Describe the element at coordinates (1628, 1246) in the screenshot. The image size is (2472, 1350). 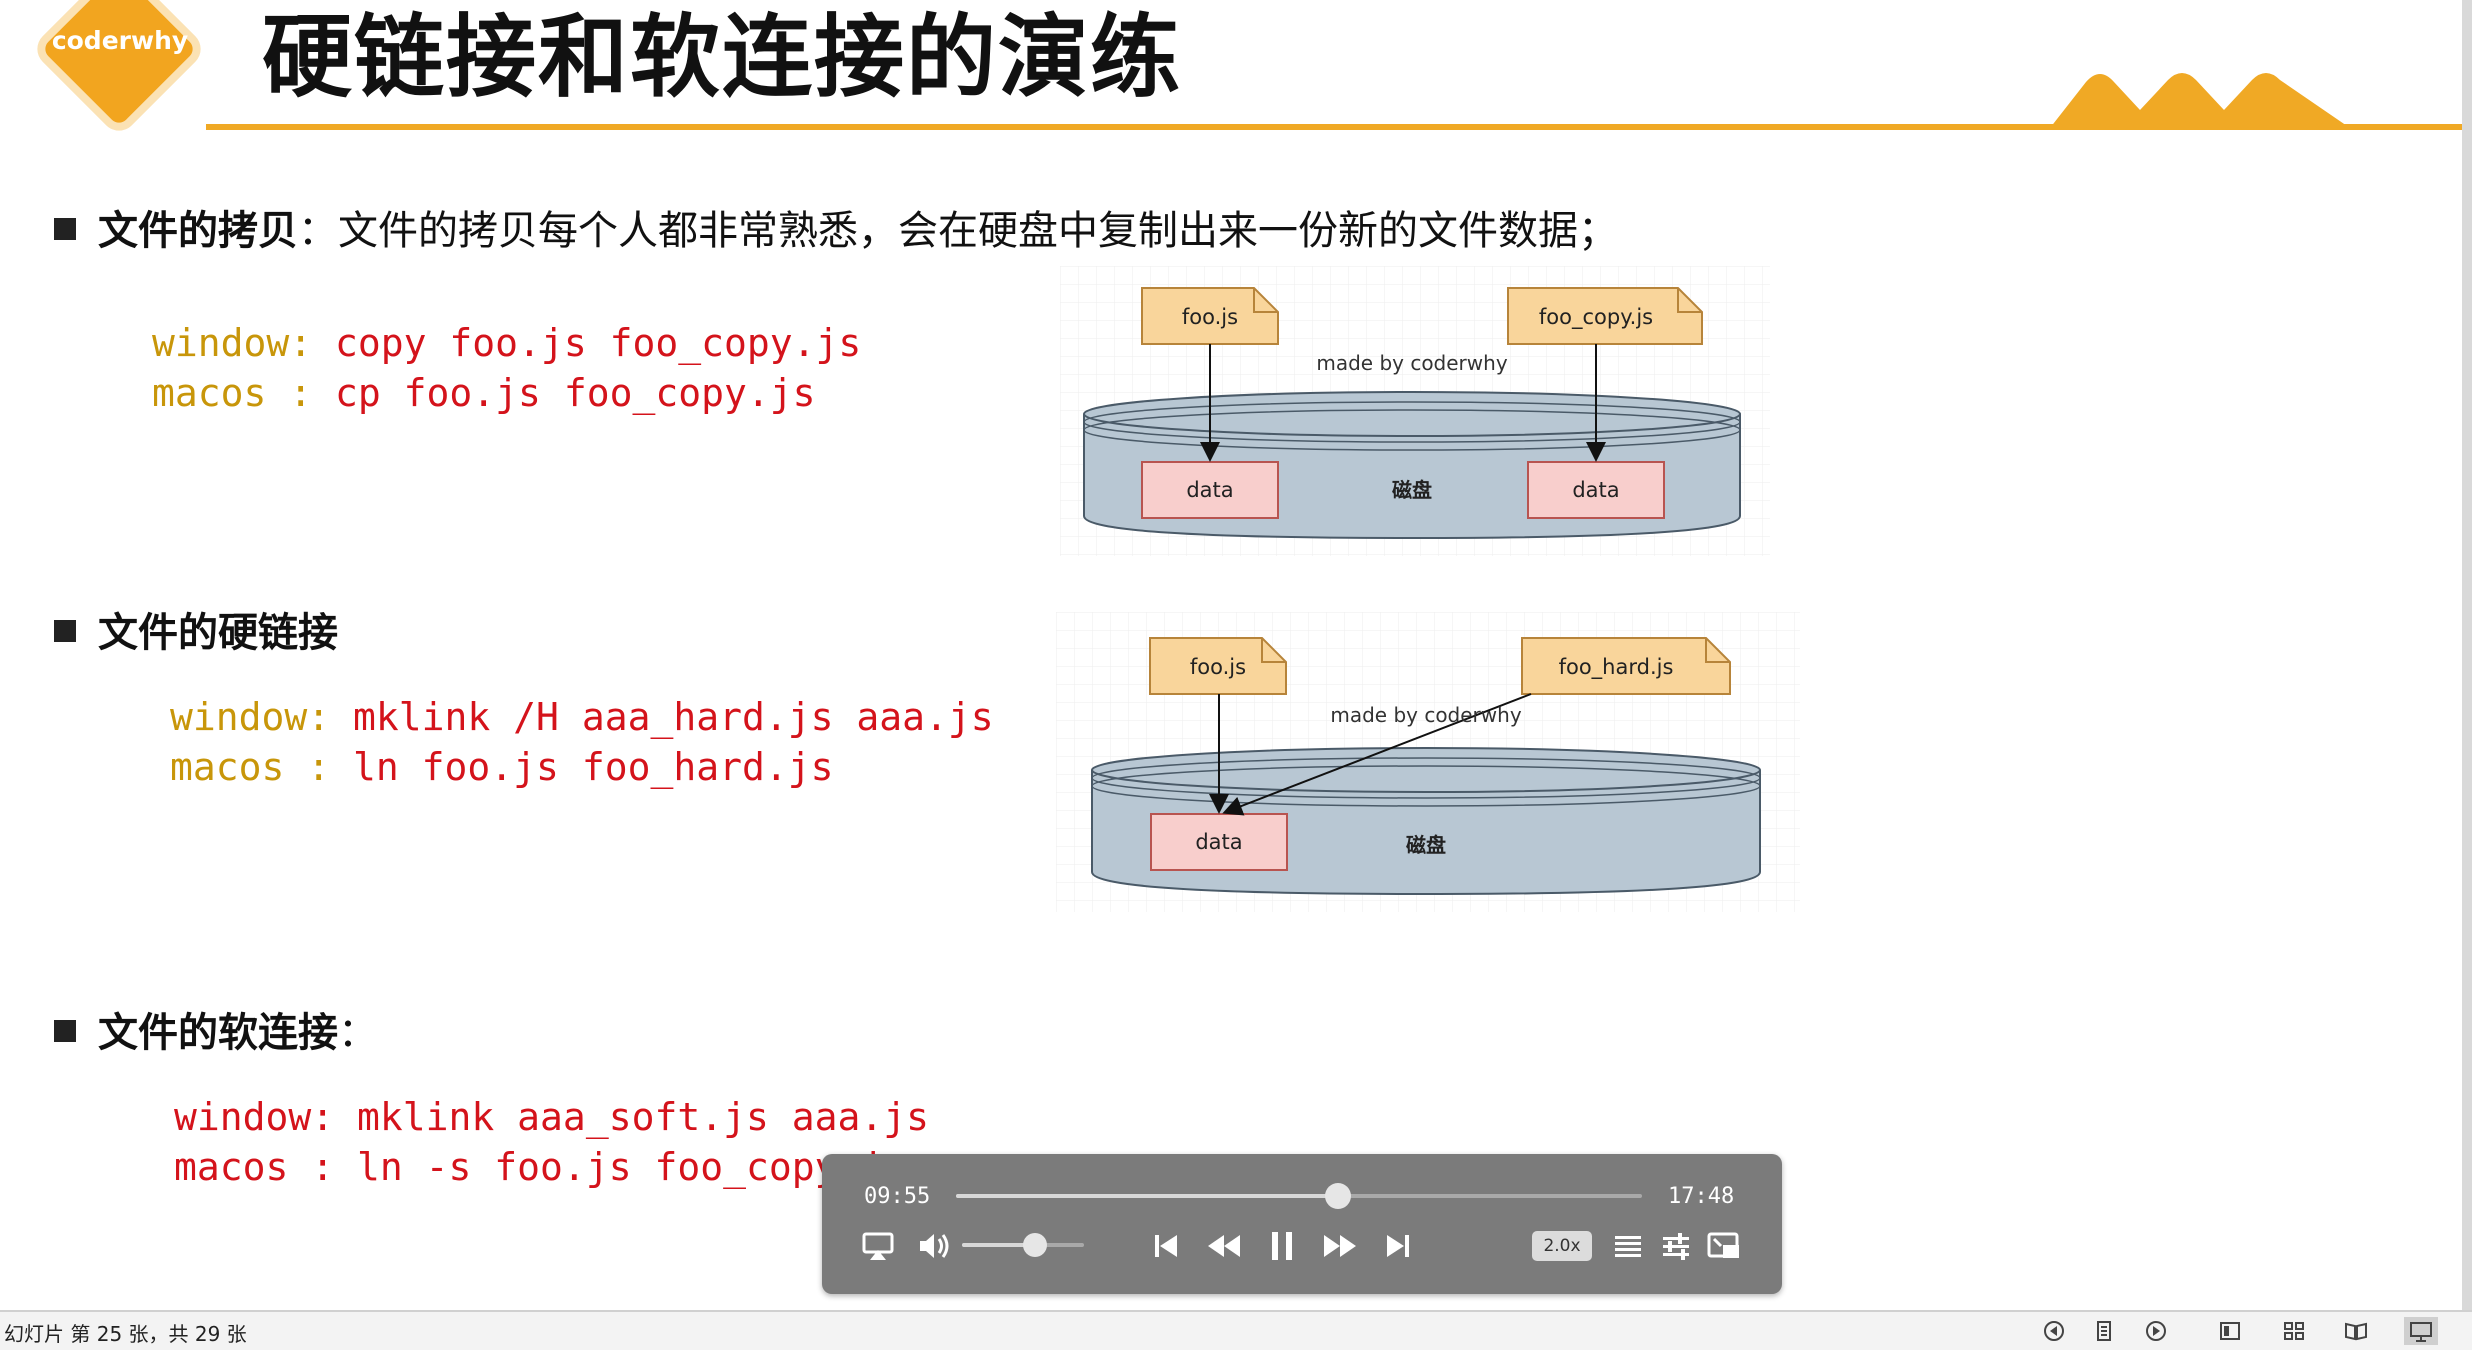
I see `playlist-icon` at that location.